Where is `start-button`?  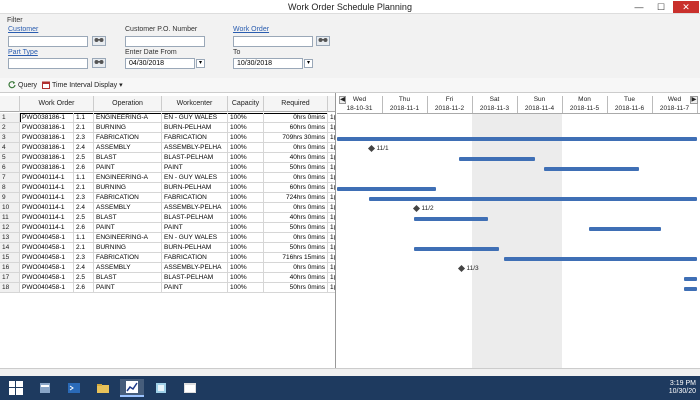
start-button is located at coordinates (16, 388).